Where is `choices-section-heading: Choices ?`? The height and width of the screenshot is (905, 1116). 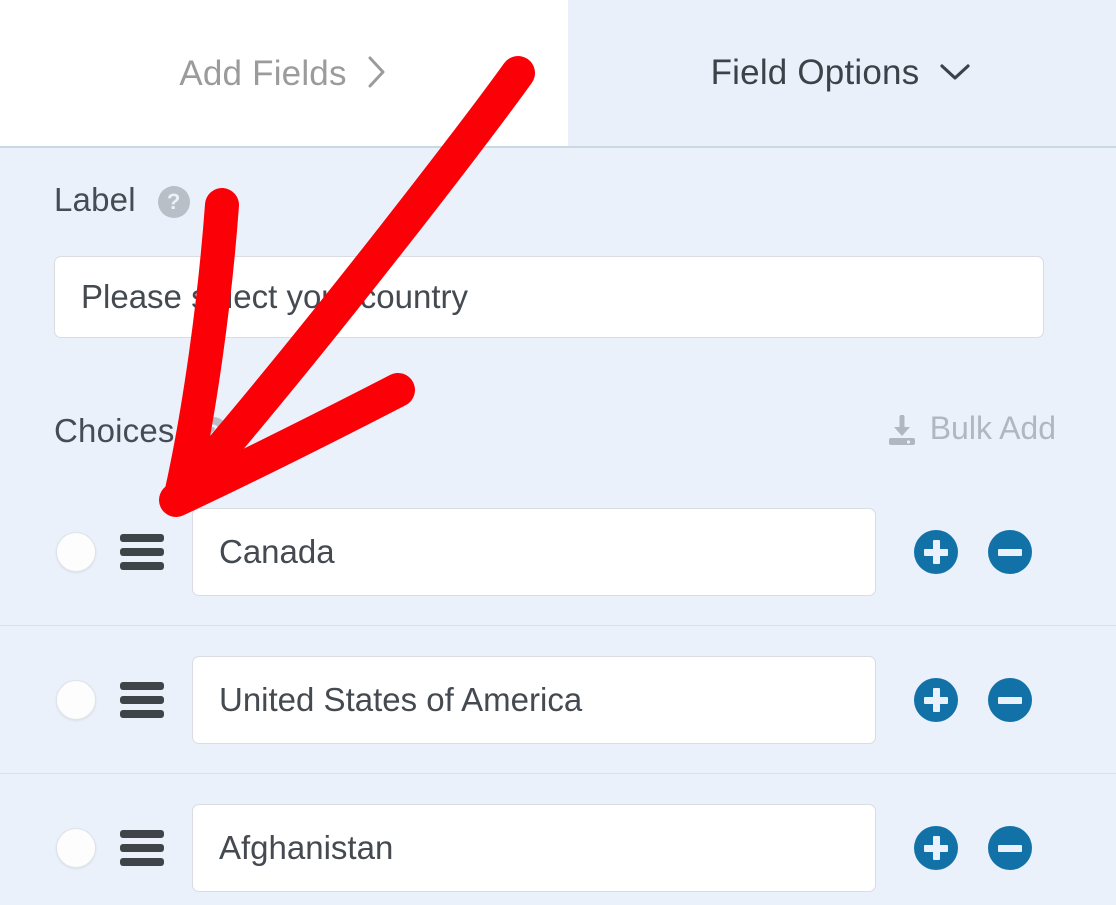 choices-section-heading: Choices ? is located at coordinates (141, 431).